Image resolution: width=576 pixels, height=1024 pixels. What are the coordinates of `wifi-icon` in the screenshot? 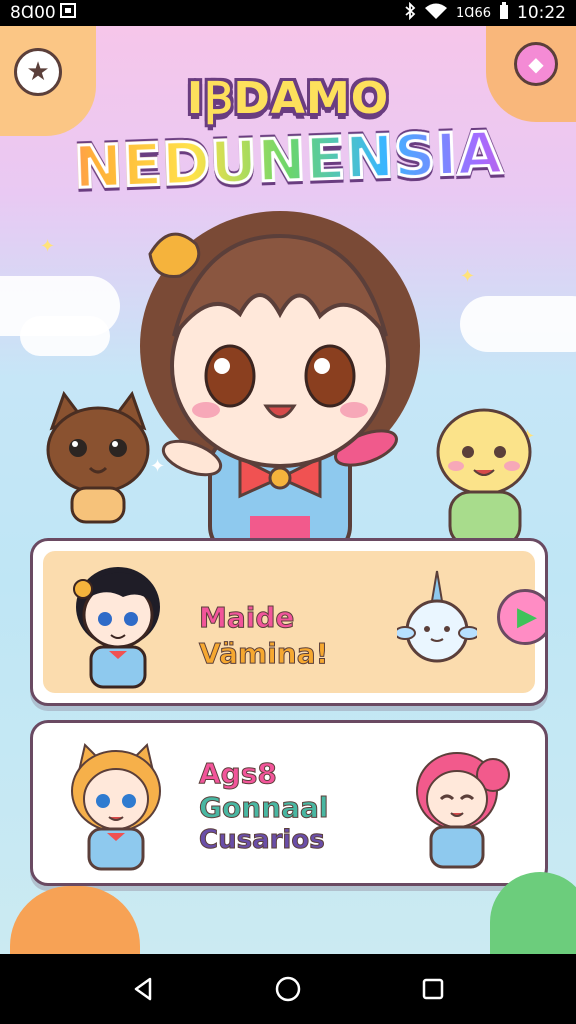 It's located at (436, 13).